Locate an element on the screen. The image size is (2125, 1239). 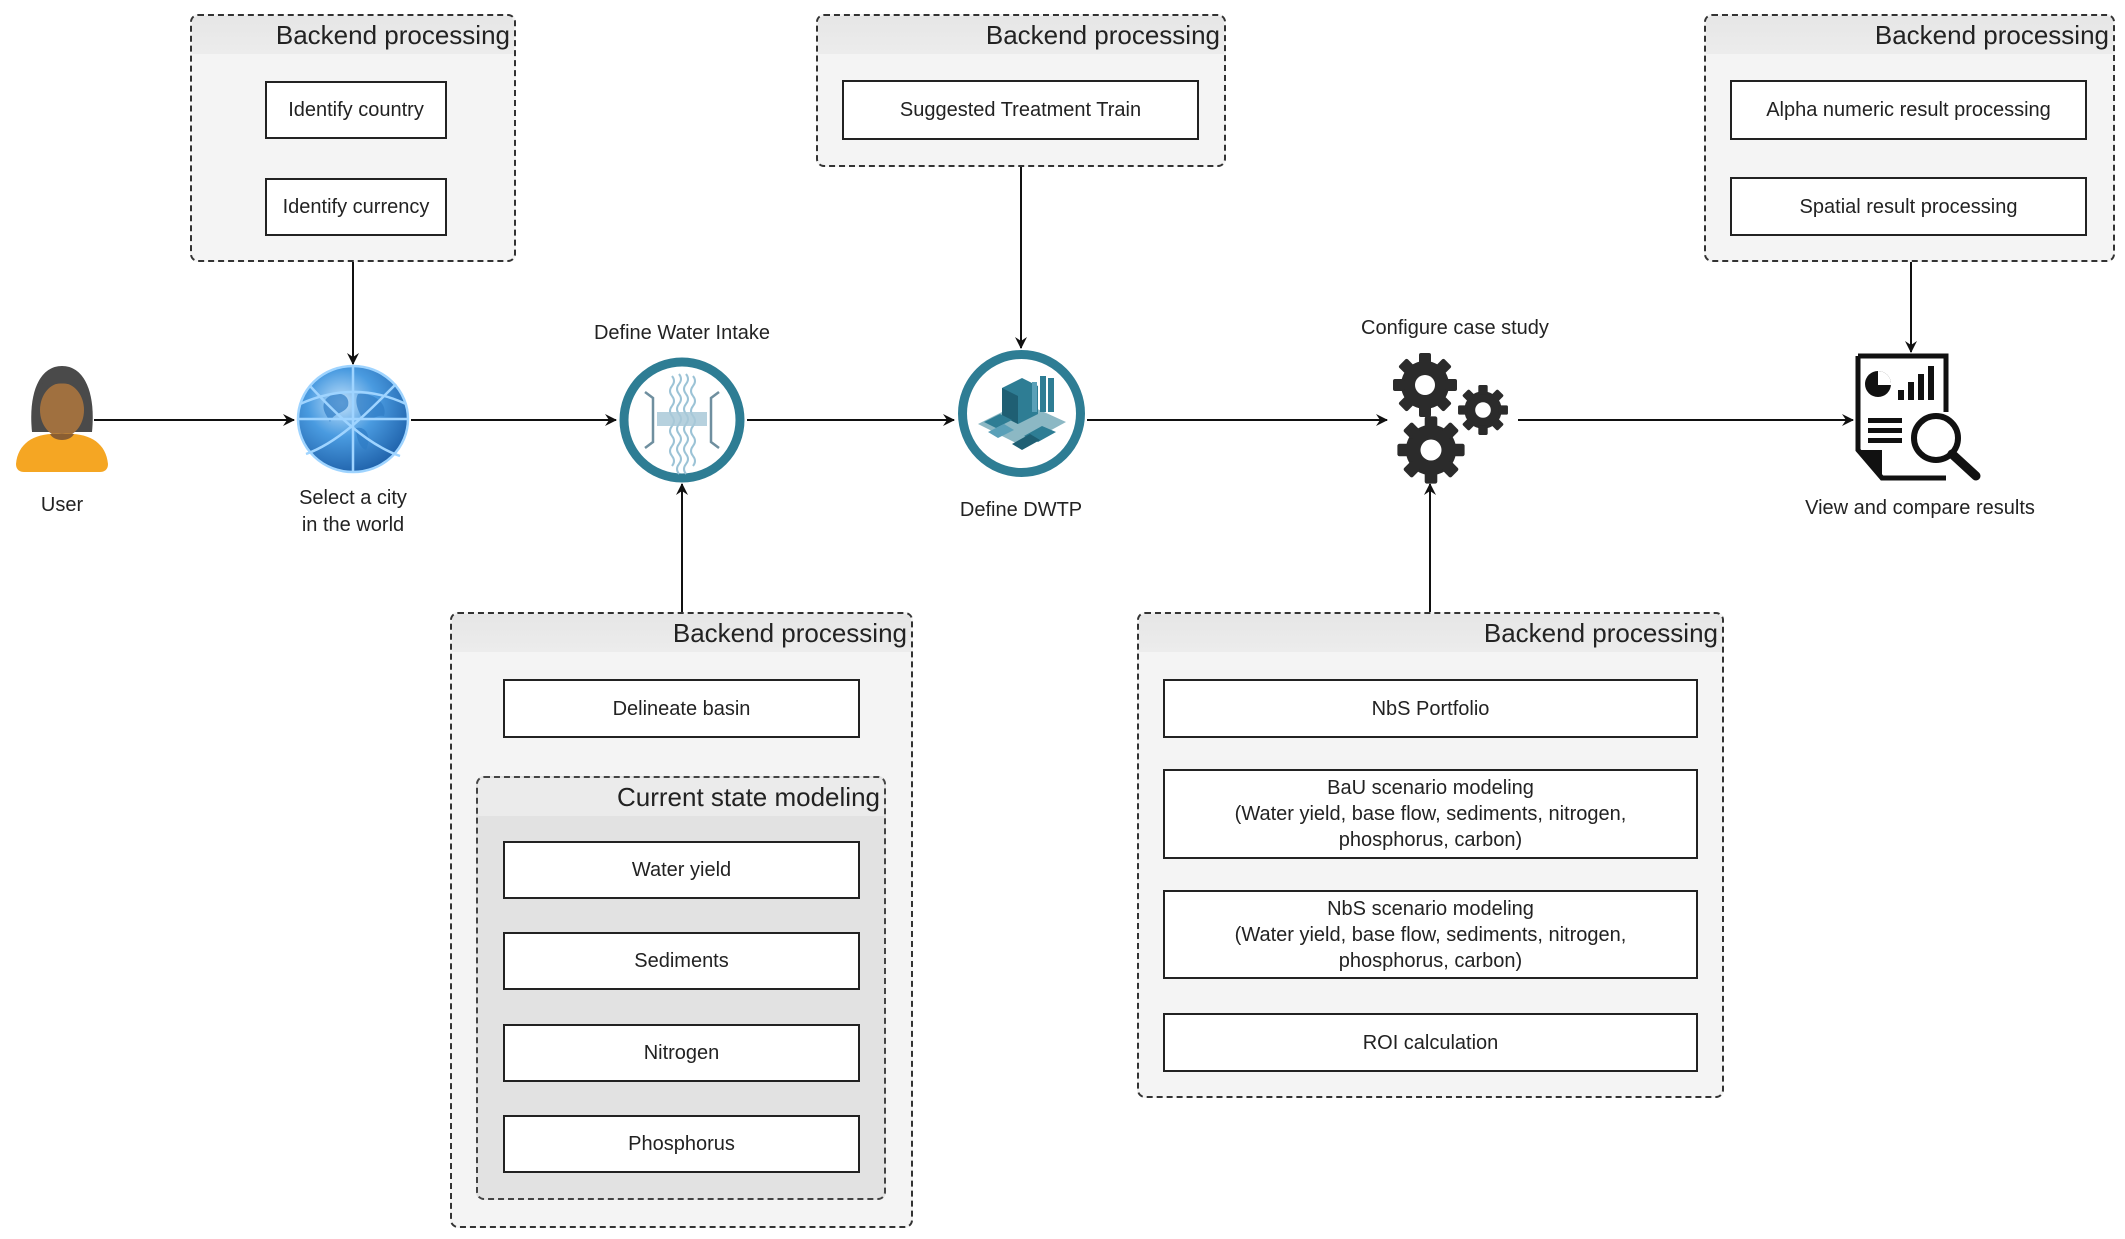
globe-icon is located at coordinates (353, 419).